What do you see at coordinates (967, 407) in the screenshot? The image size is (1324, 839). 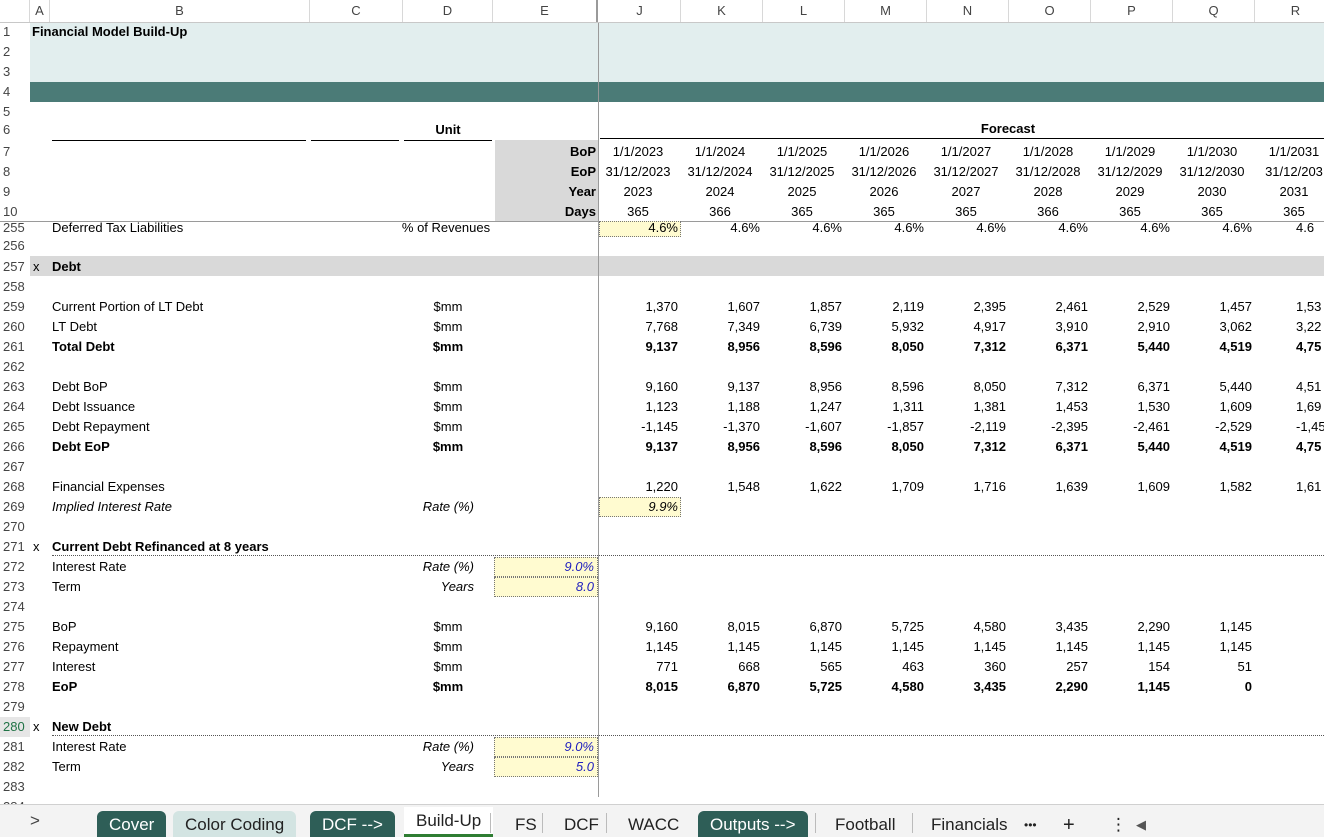 I see `value-cell: 1,381` at bounding box center [967, 407].